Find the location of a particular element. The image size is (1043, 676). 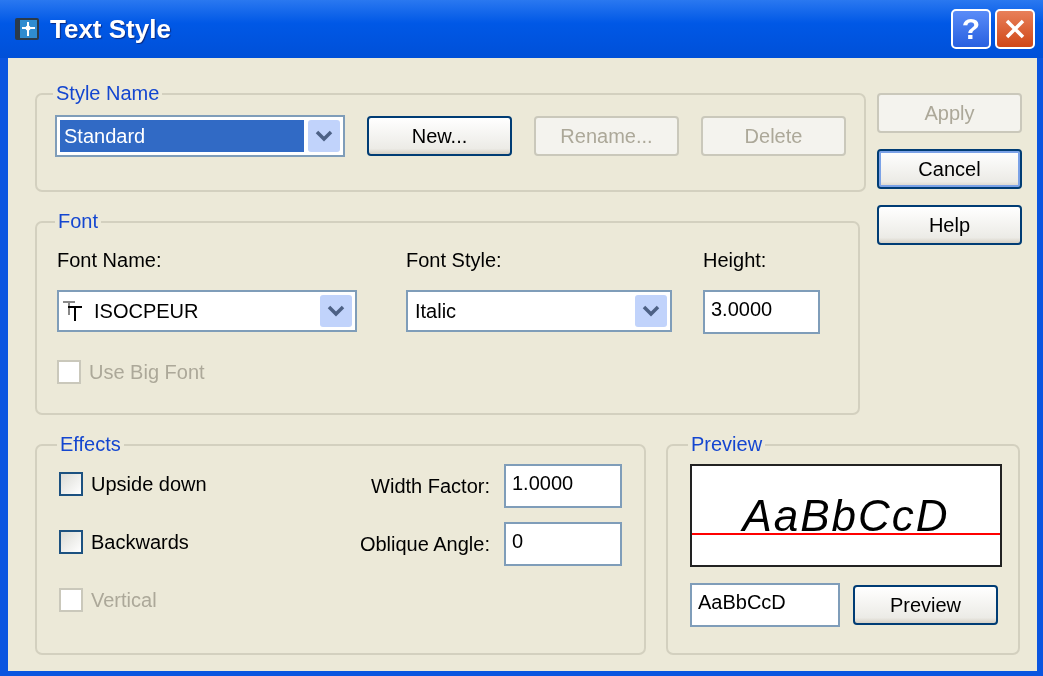

group-label: Font is located at coordinates (78, 221).